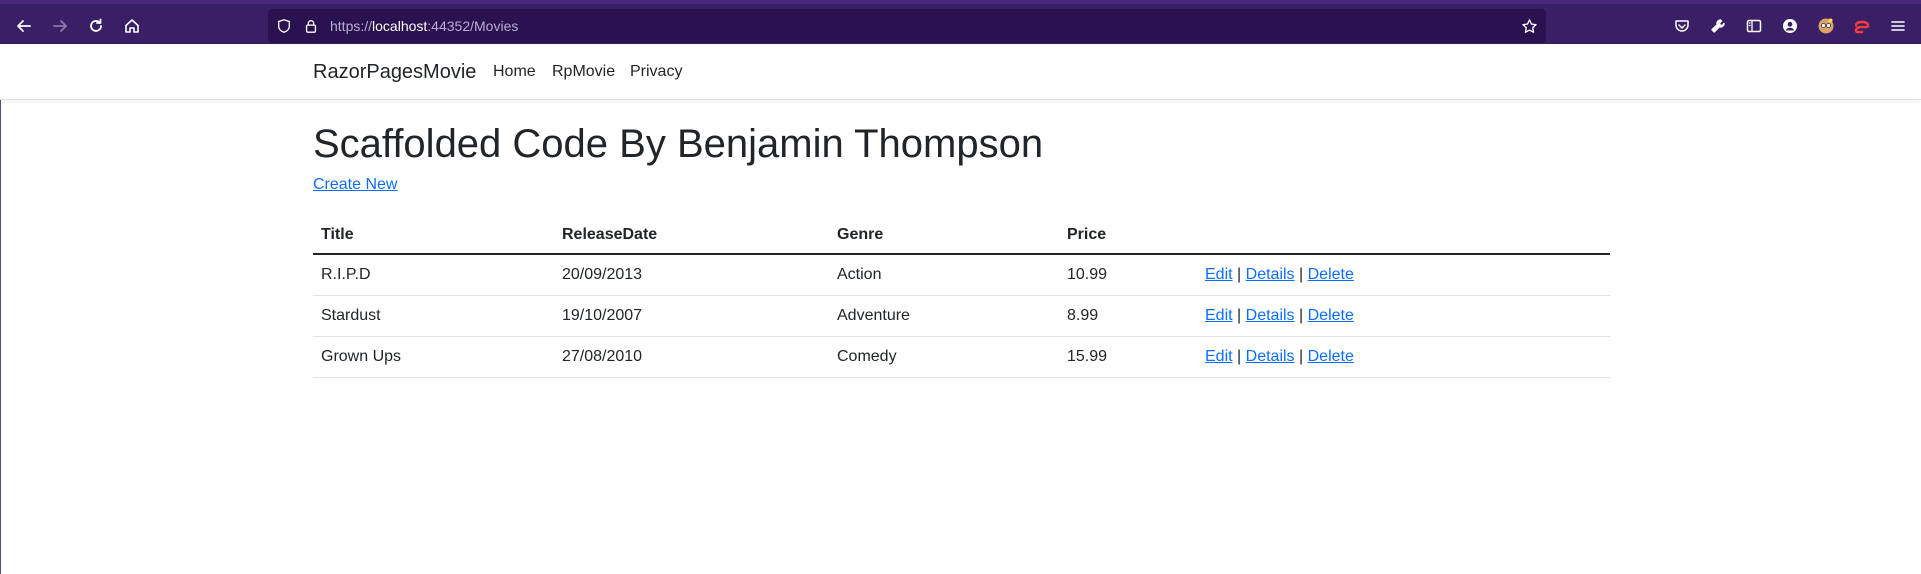 This screenshot has height=574, width=1921. What do you see at coordinates (678, 144) in the screenshot?
I see `page-title: Scaffolded Code By Benjamin Thompson` at bounding box center [678, 144].